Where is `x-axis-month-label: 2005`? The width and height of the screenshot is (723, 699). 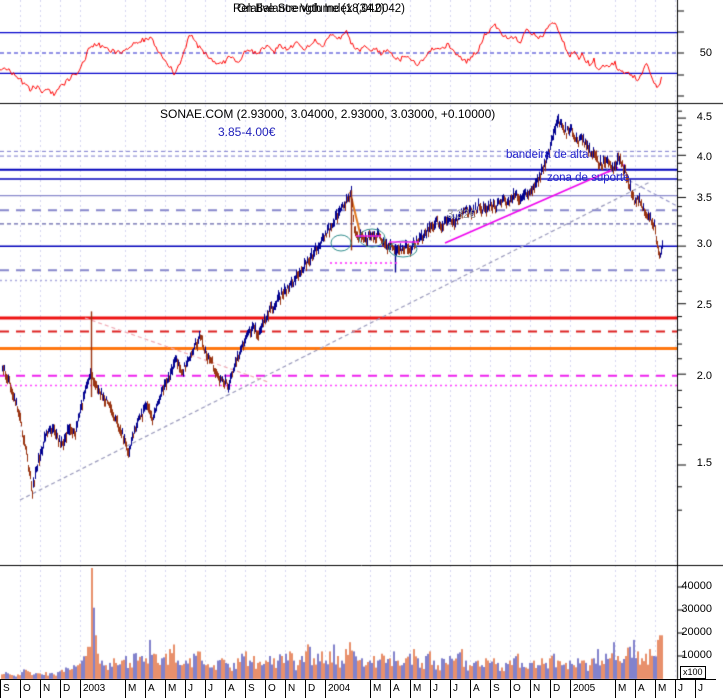 x-axis-month-label: 2005 is located at coordinates (592, 689).